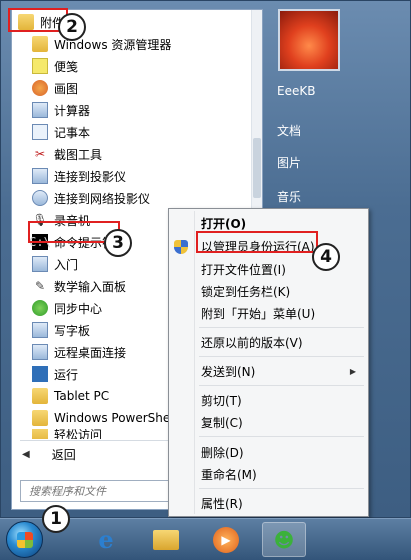  Describe the element at coordinates (40, 154) in the screenshot. I see `snipping-tool-icon: ✂` at that location.